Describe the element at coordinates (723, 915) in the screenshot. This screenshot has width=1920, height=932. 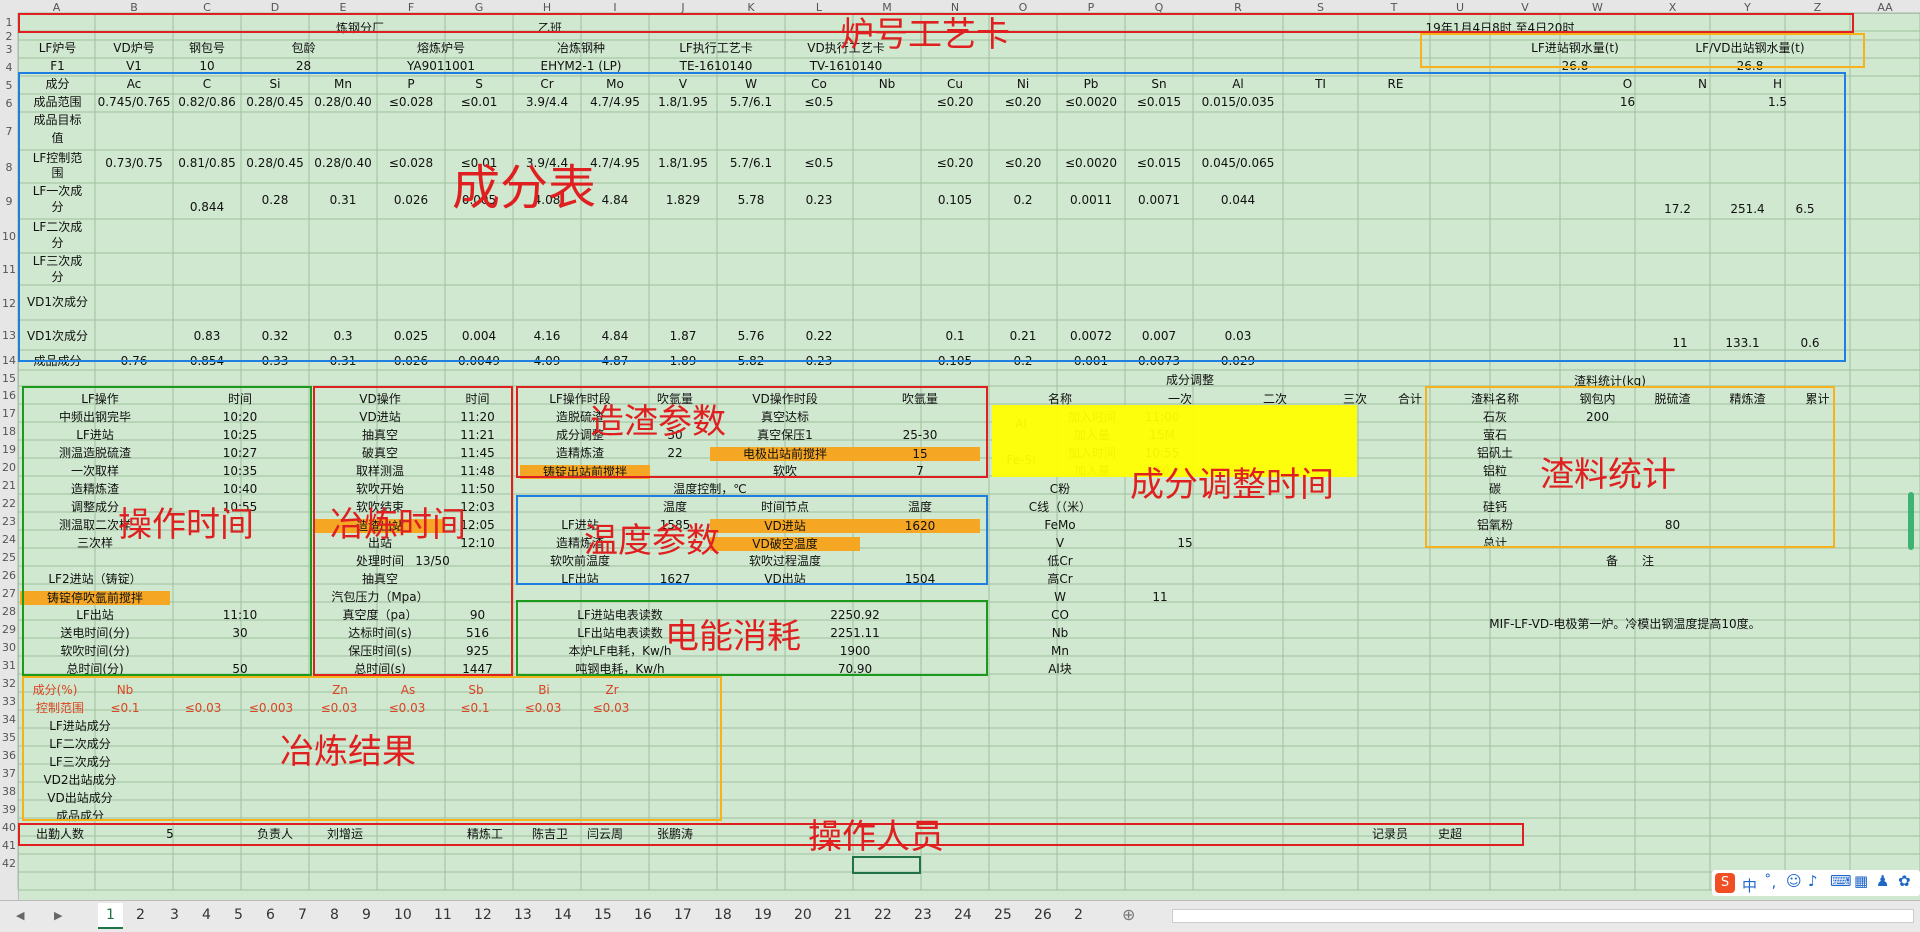
I see `sheet-tab: 18` at that location.